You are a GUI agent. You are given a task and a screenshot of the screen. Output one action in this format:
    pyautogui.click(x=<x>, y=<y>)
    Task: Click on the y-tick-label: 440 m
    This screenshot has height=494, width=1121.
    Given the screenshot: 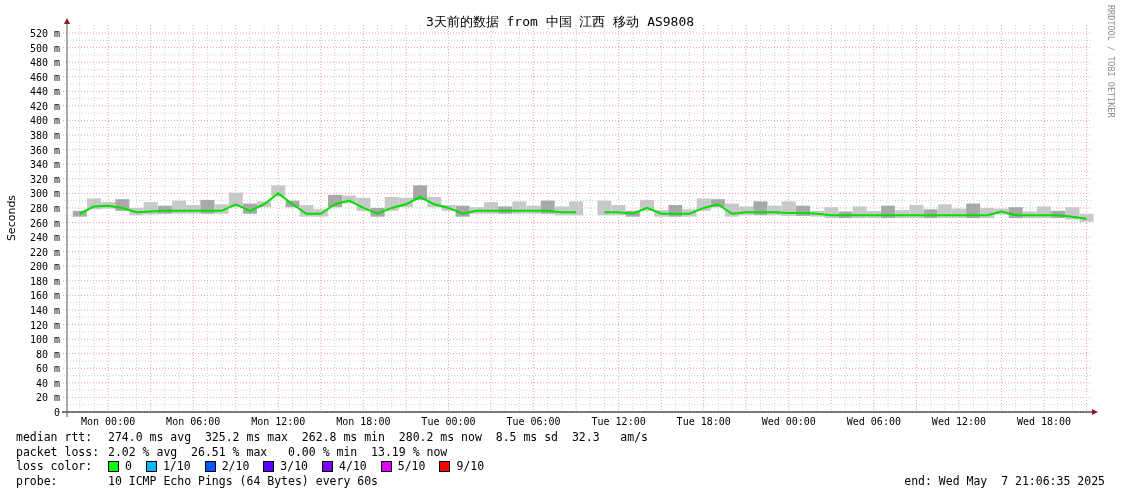 What is the action you would take?
    pyautogui.click(x=44, y=92)
    